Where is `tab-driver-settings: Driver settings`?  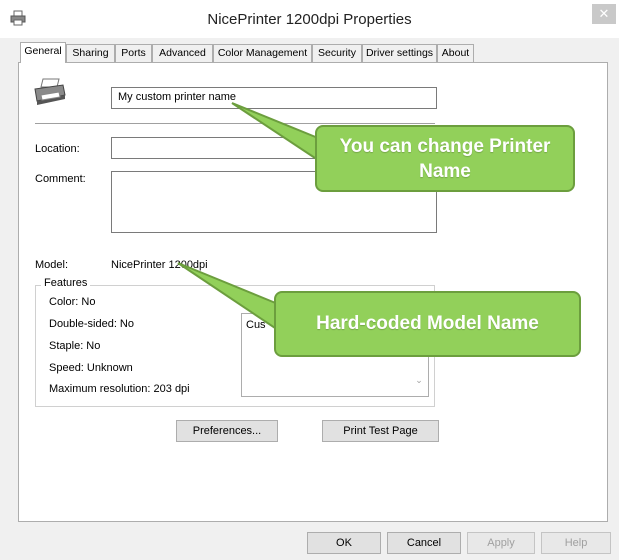 tab-driver-settings: Driver settings is located at coordinates (399, 53).